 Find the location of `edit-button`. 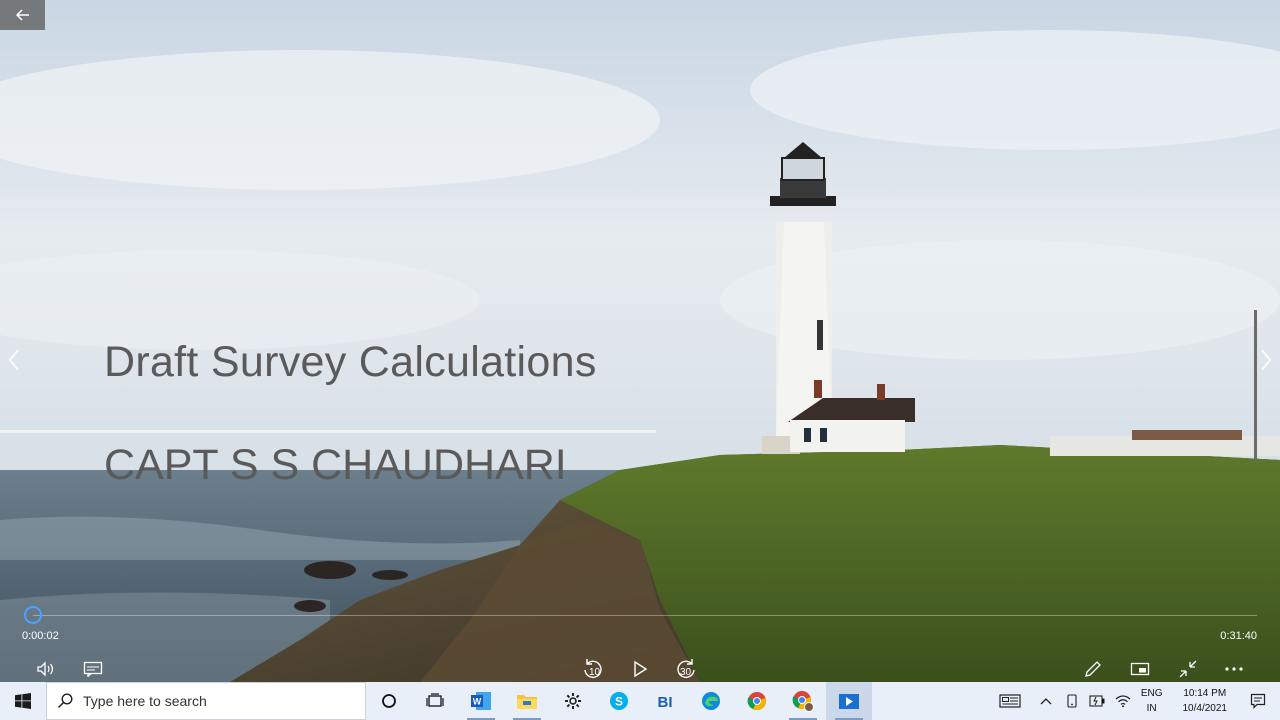

edit-button is located at coordinates (1093, 669).